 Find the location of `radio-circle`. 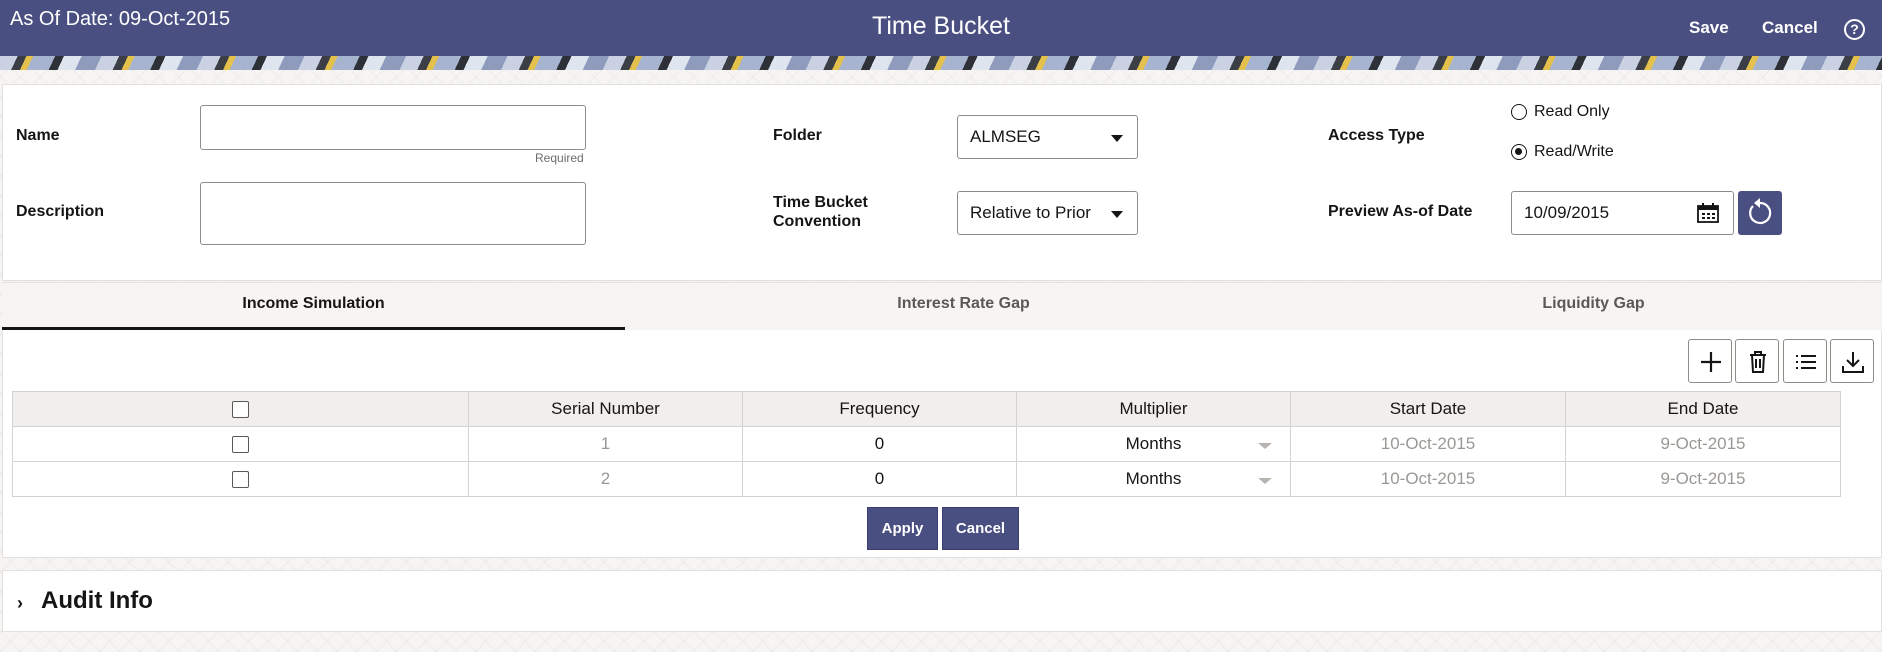

radio-circle is located at coordinates (1519, 112).